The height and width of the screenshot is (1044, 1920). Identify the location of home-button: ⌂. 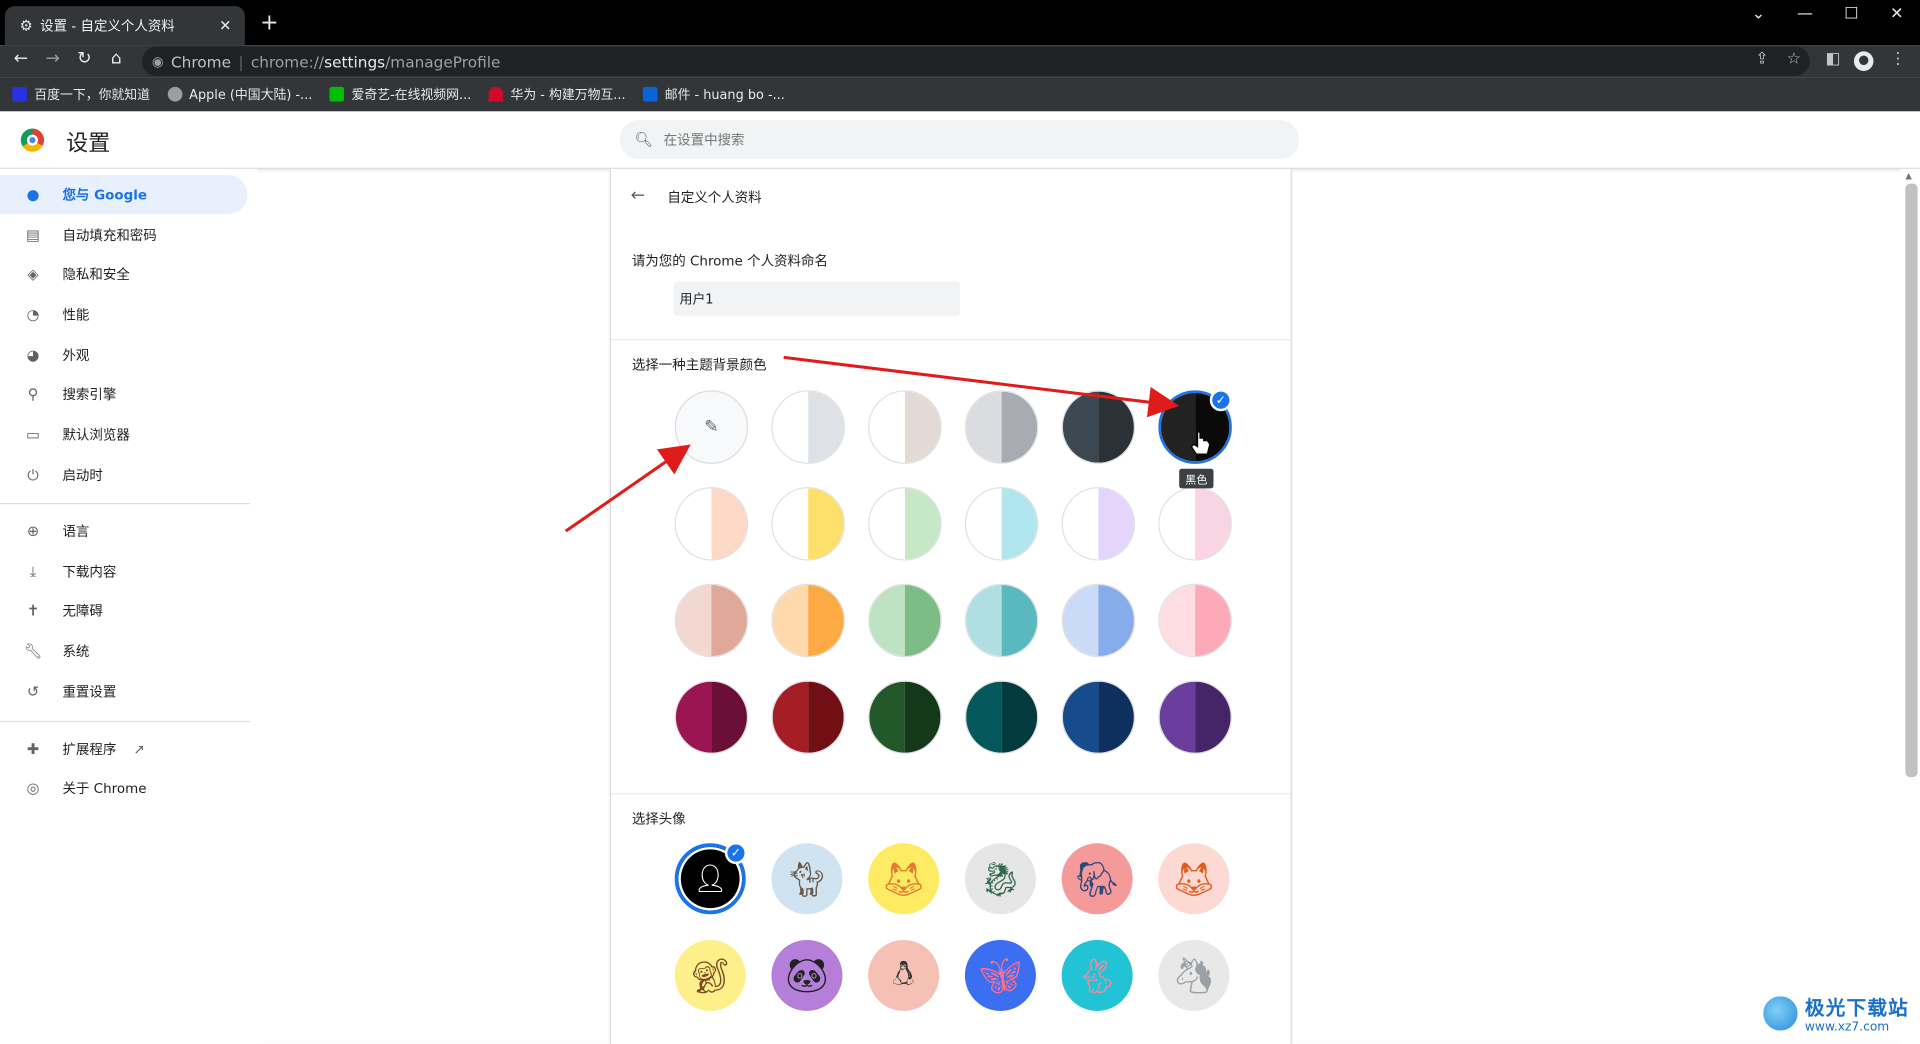
(116, 59).